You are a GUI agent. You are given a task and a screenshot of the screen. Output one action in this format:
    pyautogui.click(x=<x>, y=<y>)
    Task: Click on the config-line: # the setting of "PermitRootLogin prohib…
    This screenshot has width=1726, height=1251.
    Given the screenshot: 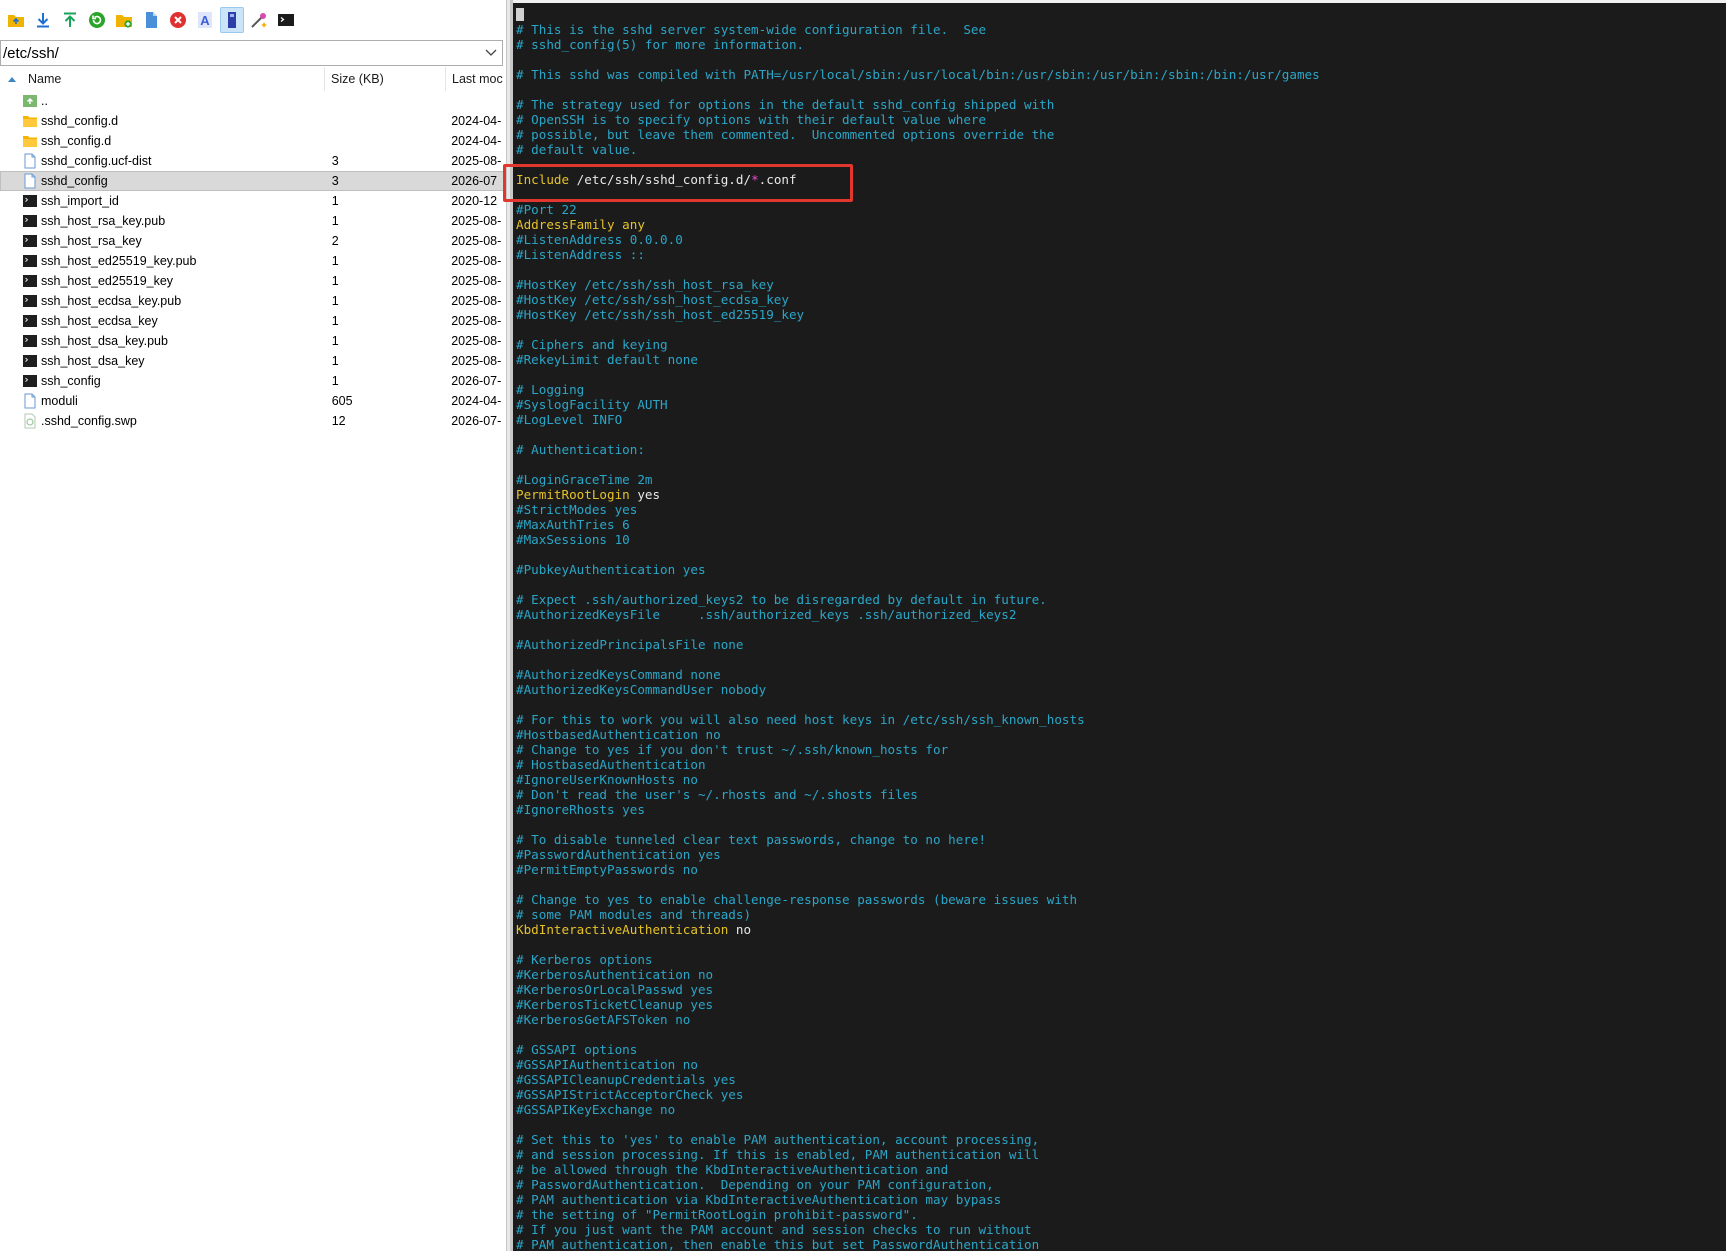 What is the action you would take?
    pyautogui.click(x=1116, y=1214)
    